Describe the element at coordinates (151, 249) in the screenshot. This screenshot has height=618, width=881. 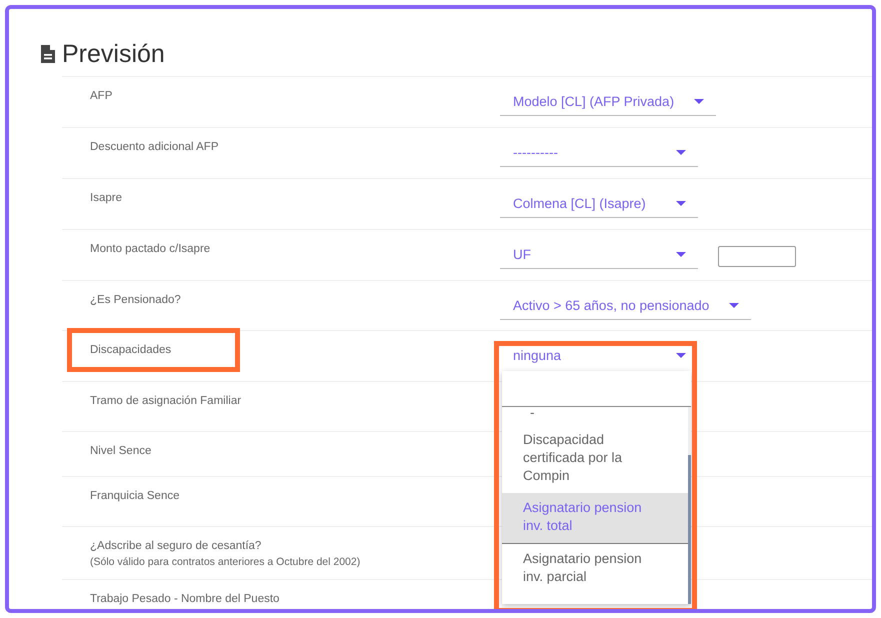
I see `field-label: Monto pactado c/Isapre` at that location.